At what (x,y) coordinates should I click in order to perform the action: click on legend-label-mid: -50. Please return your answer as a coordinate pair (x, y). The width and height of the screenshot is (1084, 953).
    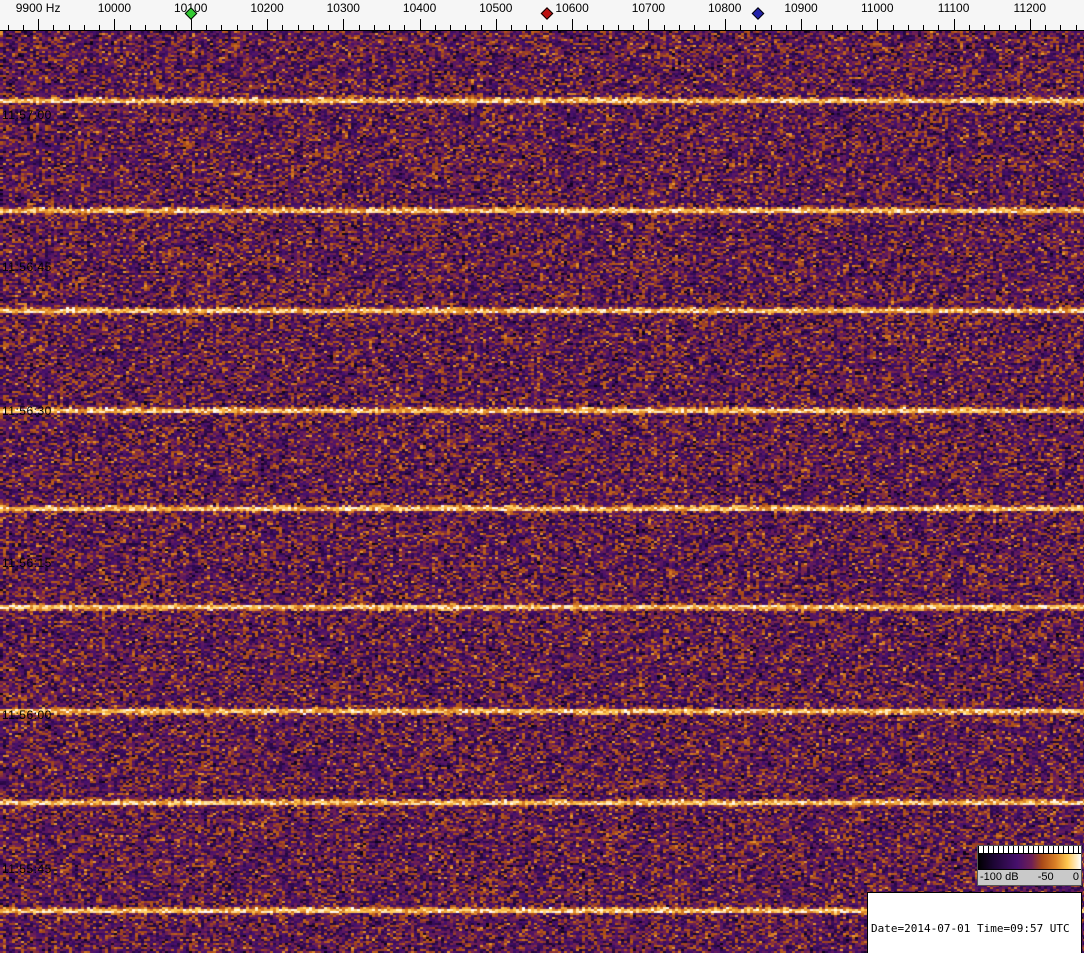
    Looking at the image, I should click on (1045, 877).